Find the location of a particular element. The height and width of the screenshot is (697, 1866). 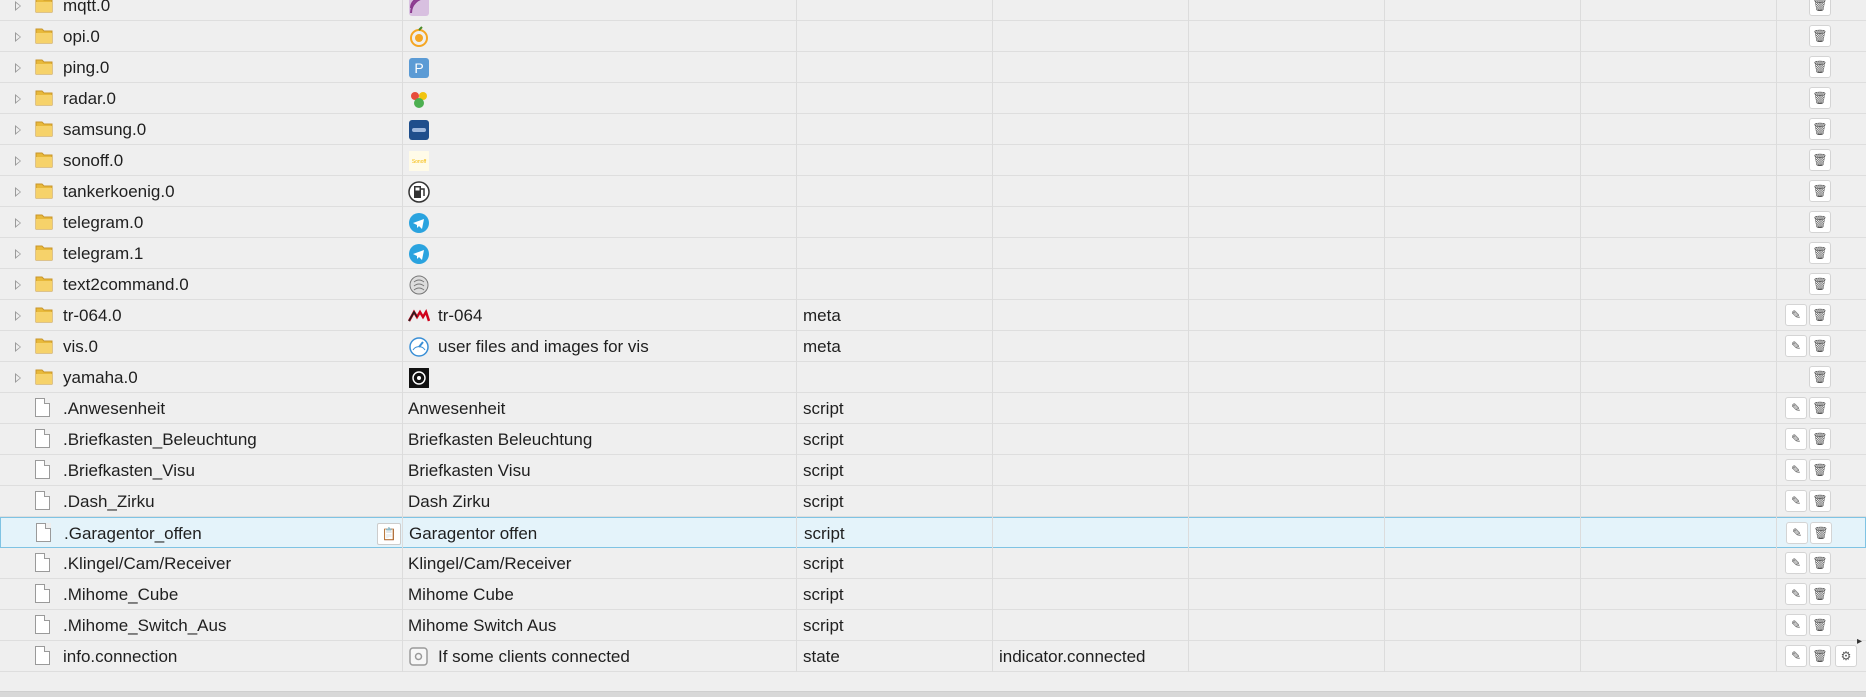

id-cell: .Garagentor_offen 📋 is located at coordinates (201, 533).